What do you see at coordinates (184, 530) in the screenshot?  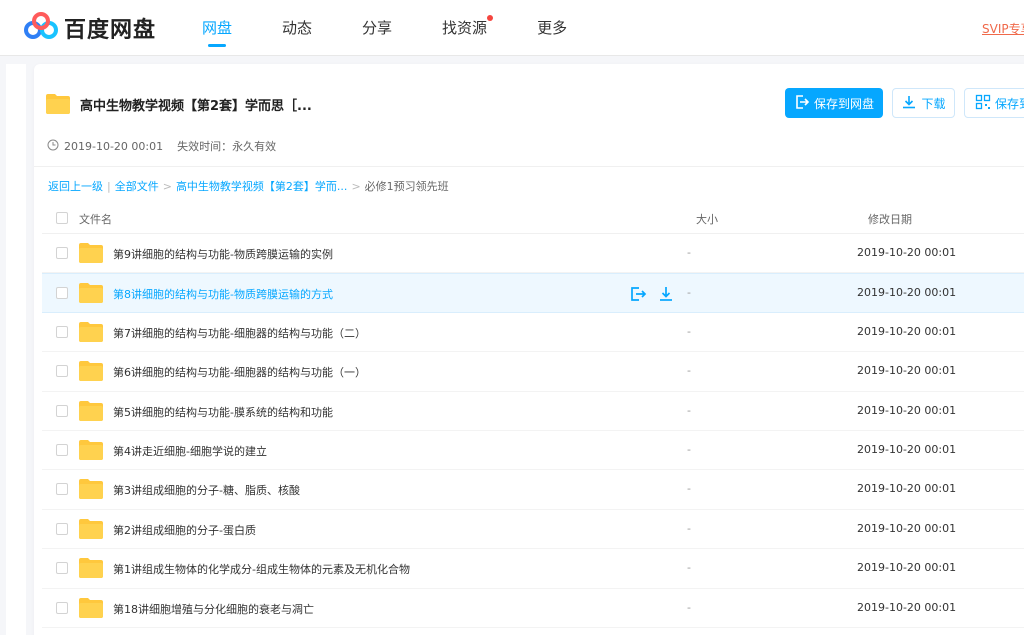 I see `file-name-link: 第2讲组成细胞的分子-蛋白质` at bounding box center [184, 530].